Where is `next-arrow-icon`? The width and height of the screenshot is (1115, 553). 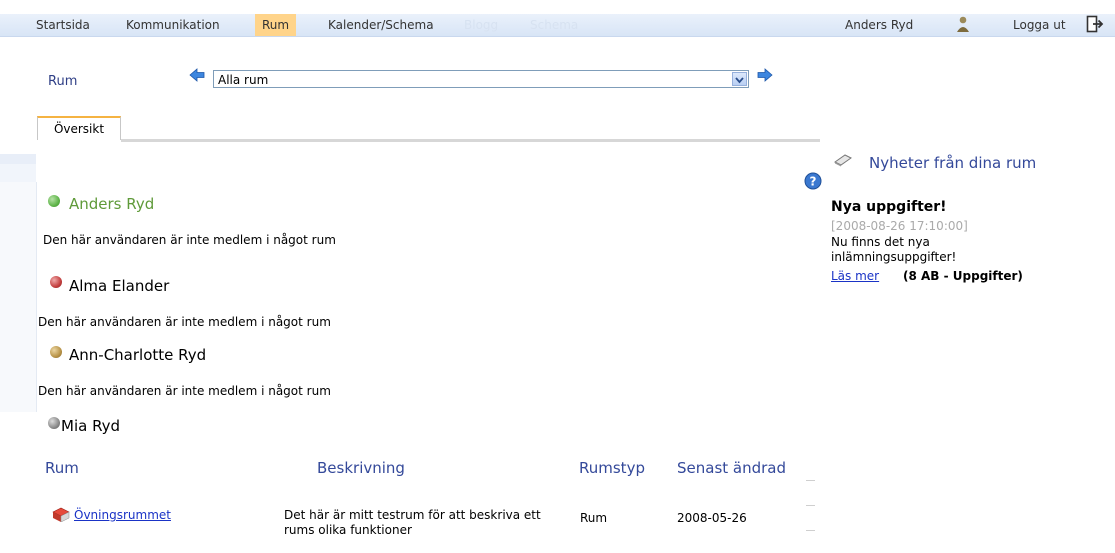 next-arrow-icon is located at coordinates (765, 75).